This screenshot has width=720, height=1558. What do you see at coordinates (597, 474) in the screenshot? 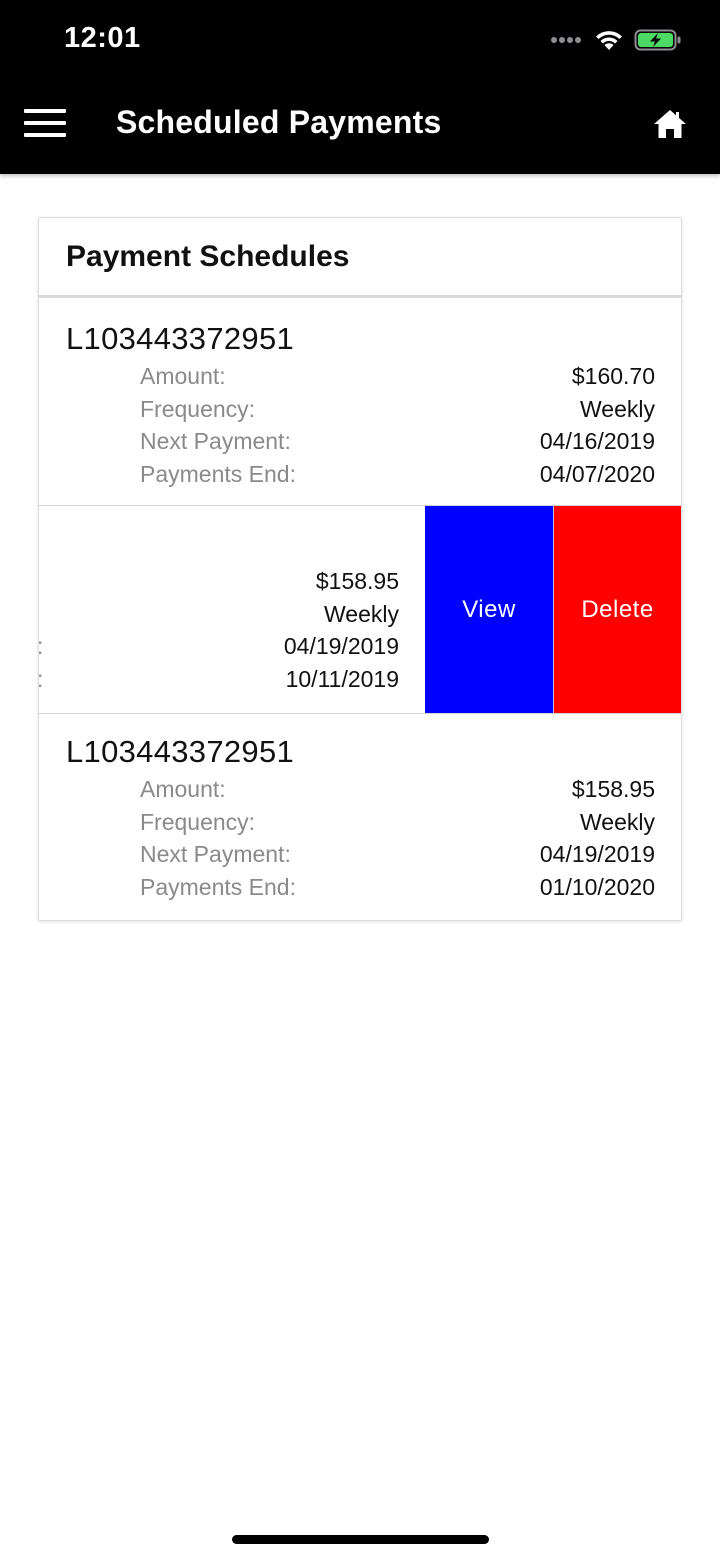
I see `detail-value: 04/07/2020` at bounding box center [597, 474].